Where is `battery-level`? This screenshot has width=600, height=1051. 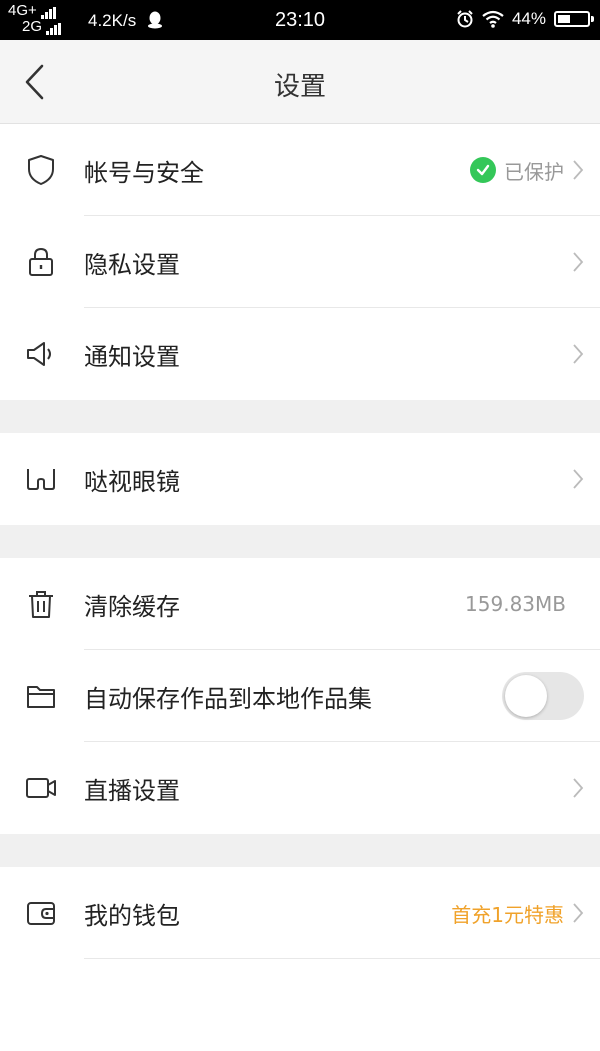
battery-level is located at coordinates (564, 19).